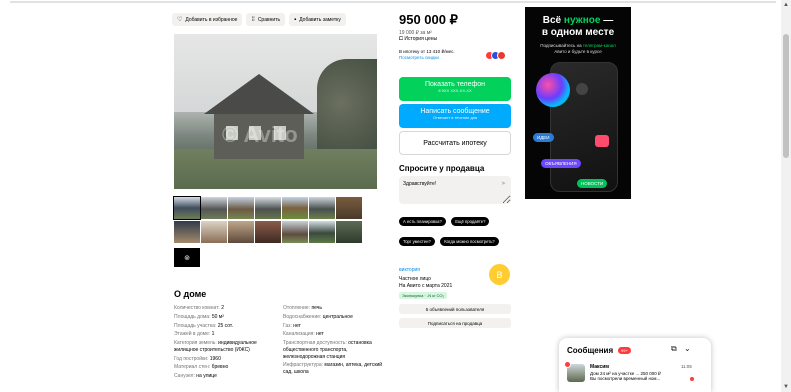 This screenshot has width=791, height=392. I want to click on param-key: Санузел:, so click(184, 376).